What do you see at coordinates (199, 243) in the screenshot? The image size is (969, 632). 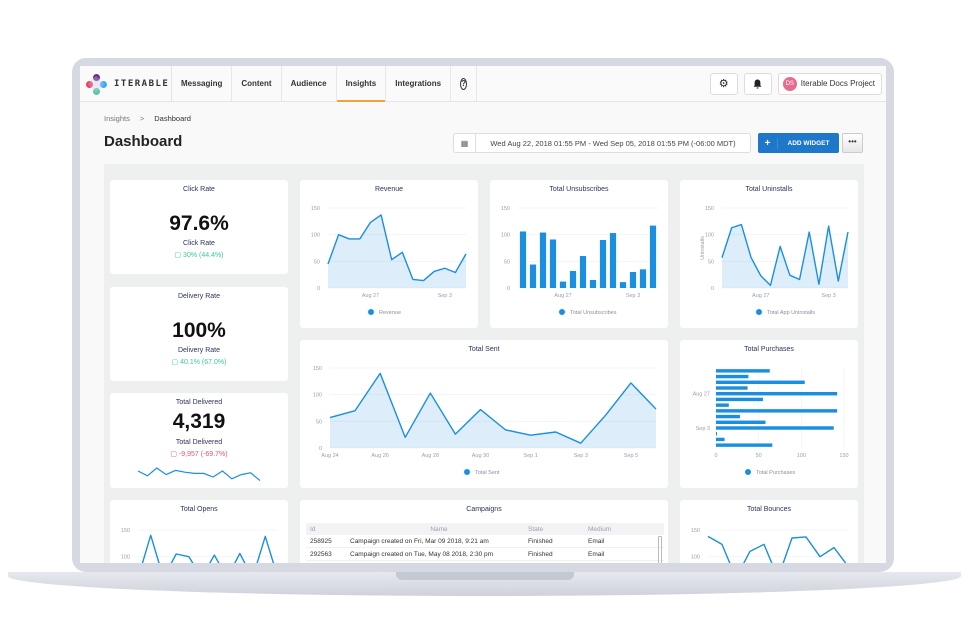 I see `metric-label: Click Rate` at bounding box center [199, 243].